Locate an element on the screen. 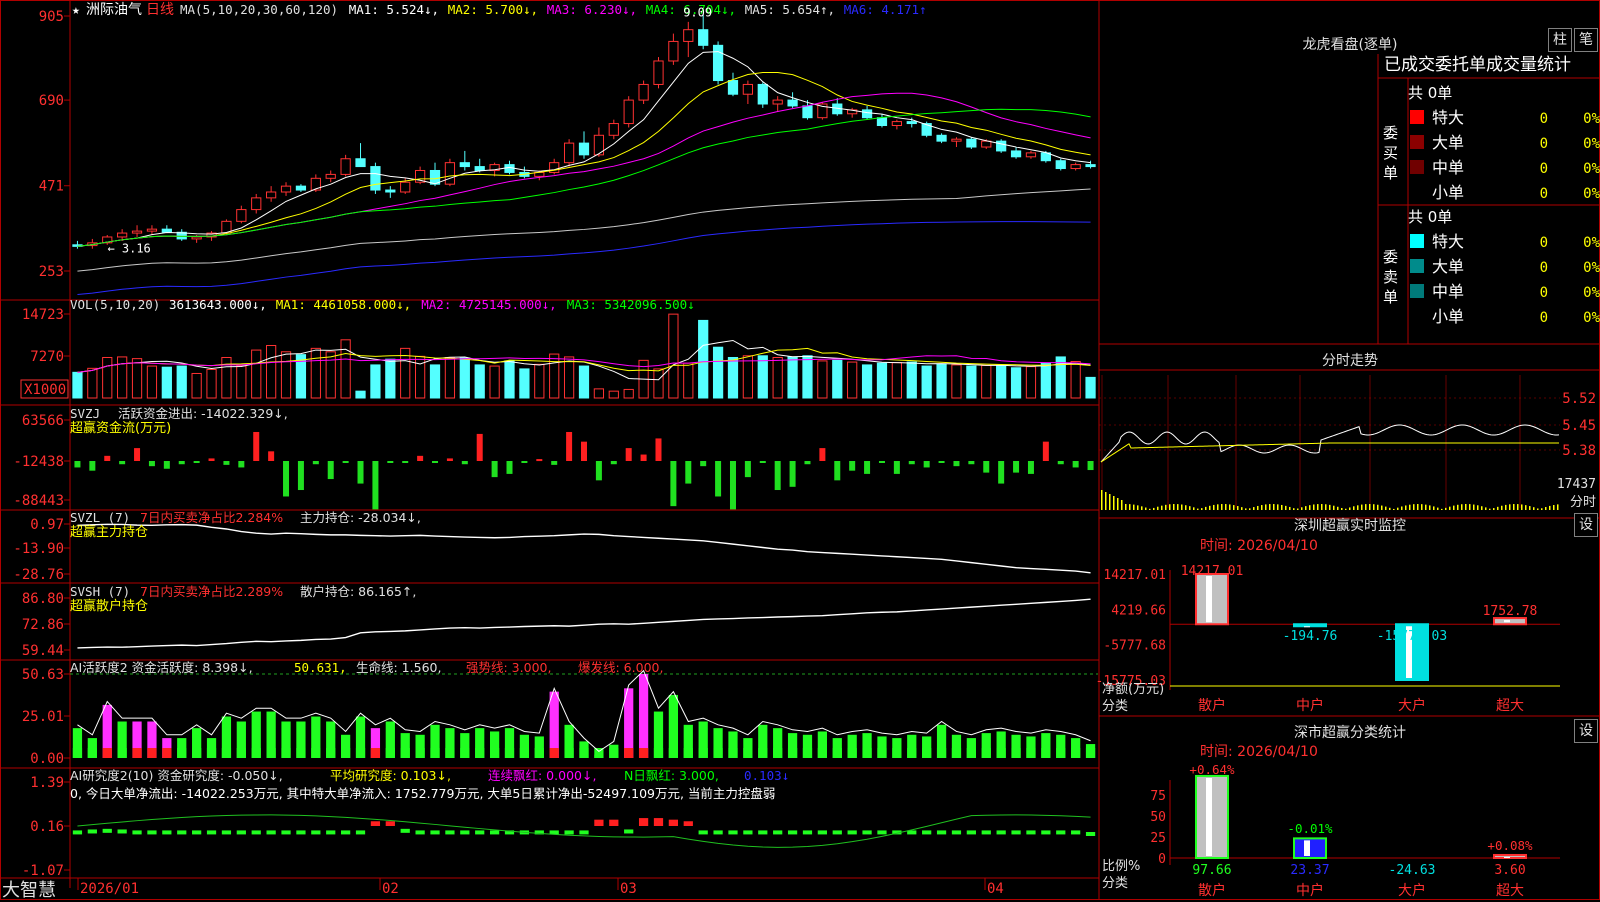  stats-settings-button: 设 is located at coordinates (1586, 731).